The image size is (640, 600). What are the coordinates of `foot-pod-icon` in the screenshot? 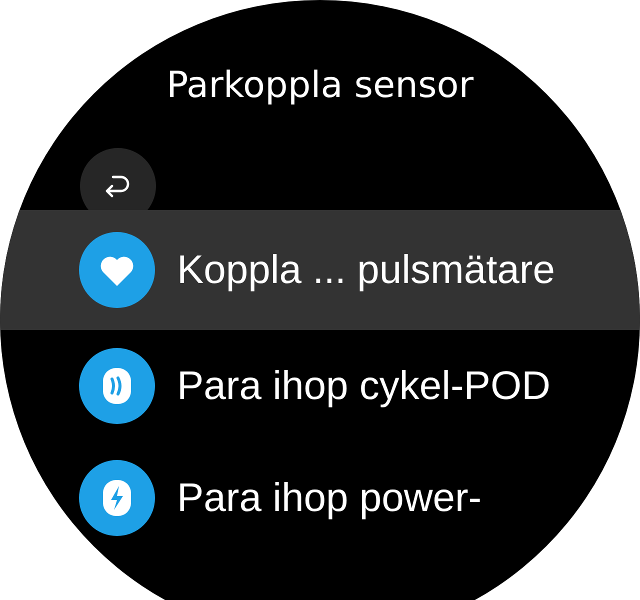 It's located at (117, 386).